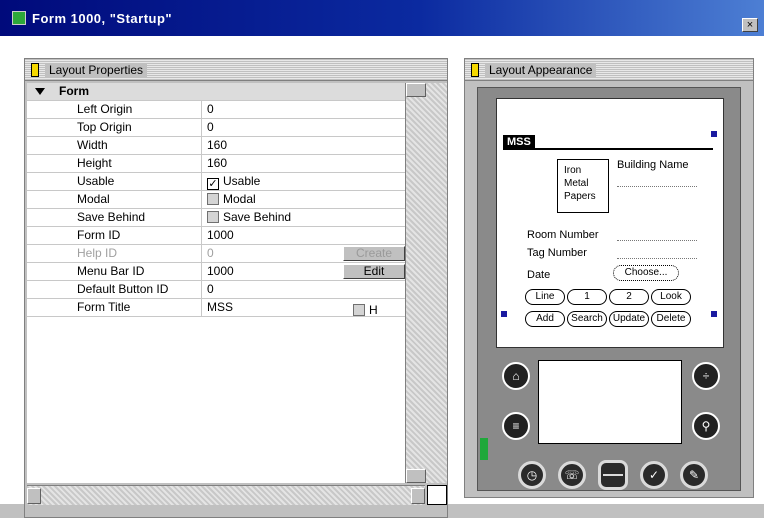 The width and height of the screenshot is (764, 518). What do you see at coordinates (516, 426) in the screenshot?
I see `menu-icon: ≡` at bounding box center [516, 426].